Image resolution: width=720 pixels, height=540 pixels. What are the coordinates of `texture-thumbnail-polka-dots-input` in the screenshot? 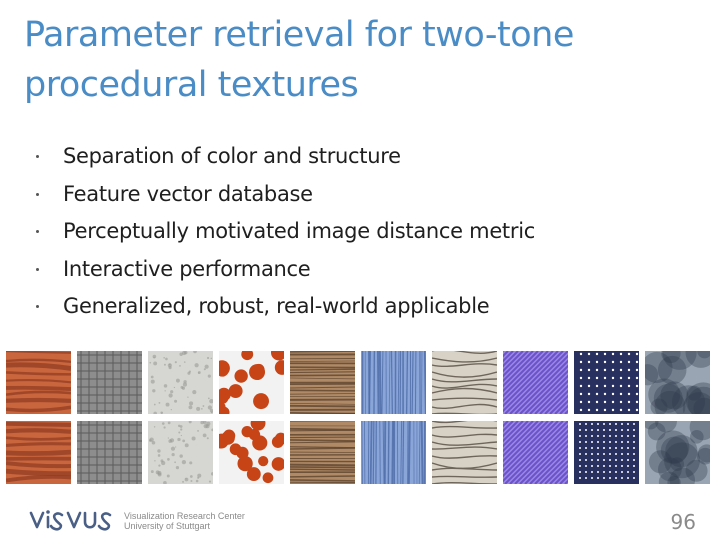 It's located at (606, 382).